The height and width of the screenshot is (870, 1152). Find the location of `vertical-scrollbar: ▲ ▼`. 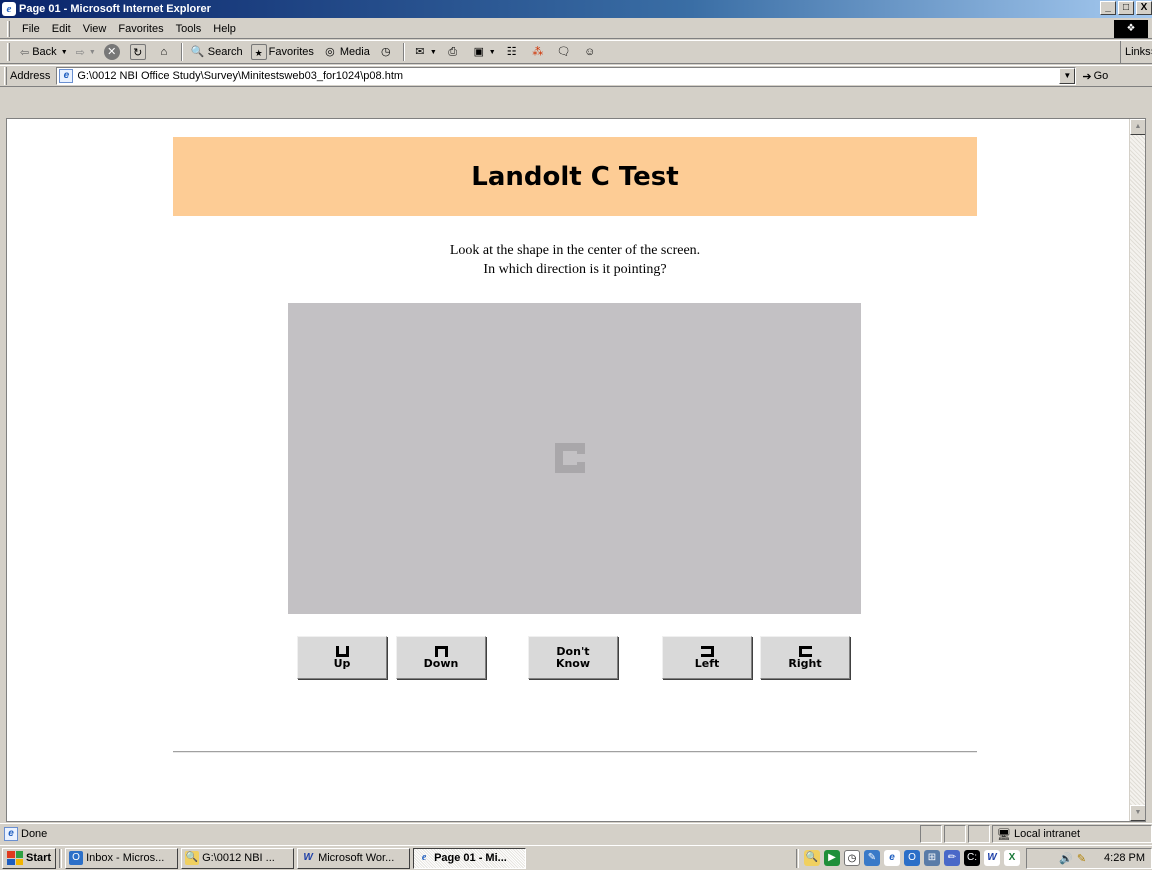

vertical-scrollbar: ▲ ▼ is located at coordinates (1137, 470).